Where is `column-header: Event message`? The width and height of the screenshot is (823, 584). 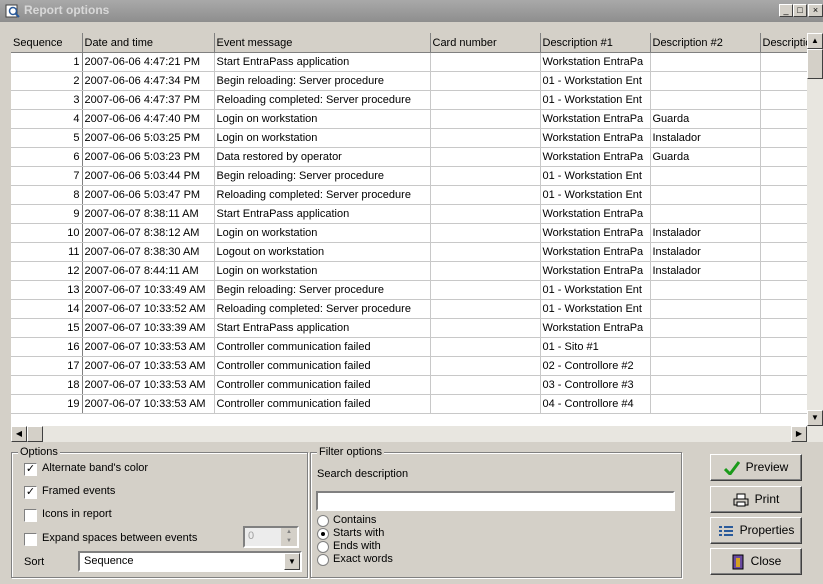
column-header: Event message is located at coordinates (322, 43).